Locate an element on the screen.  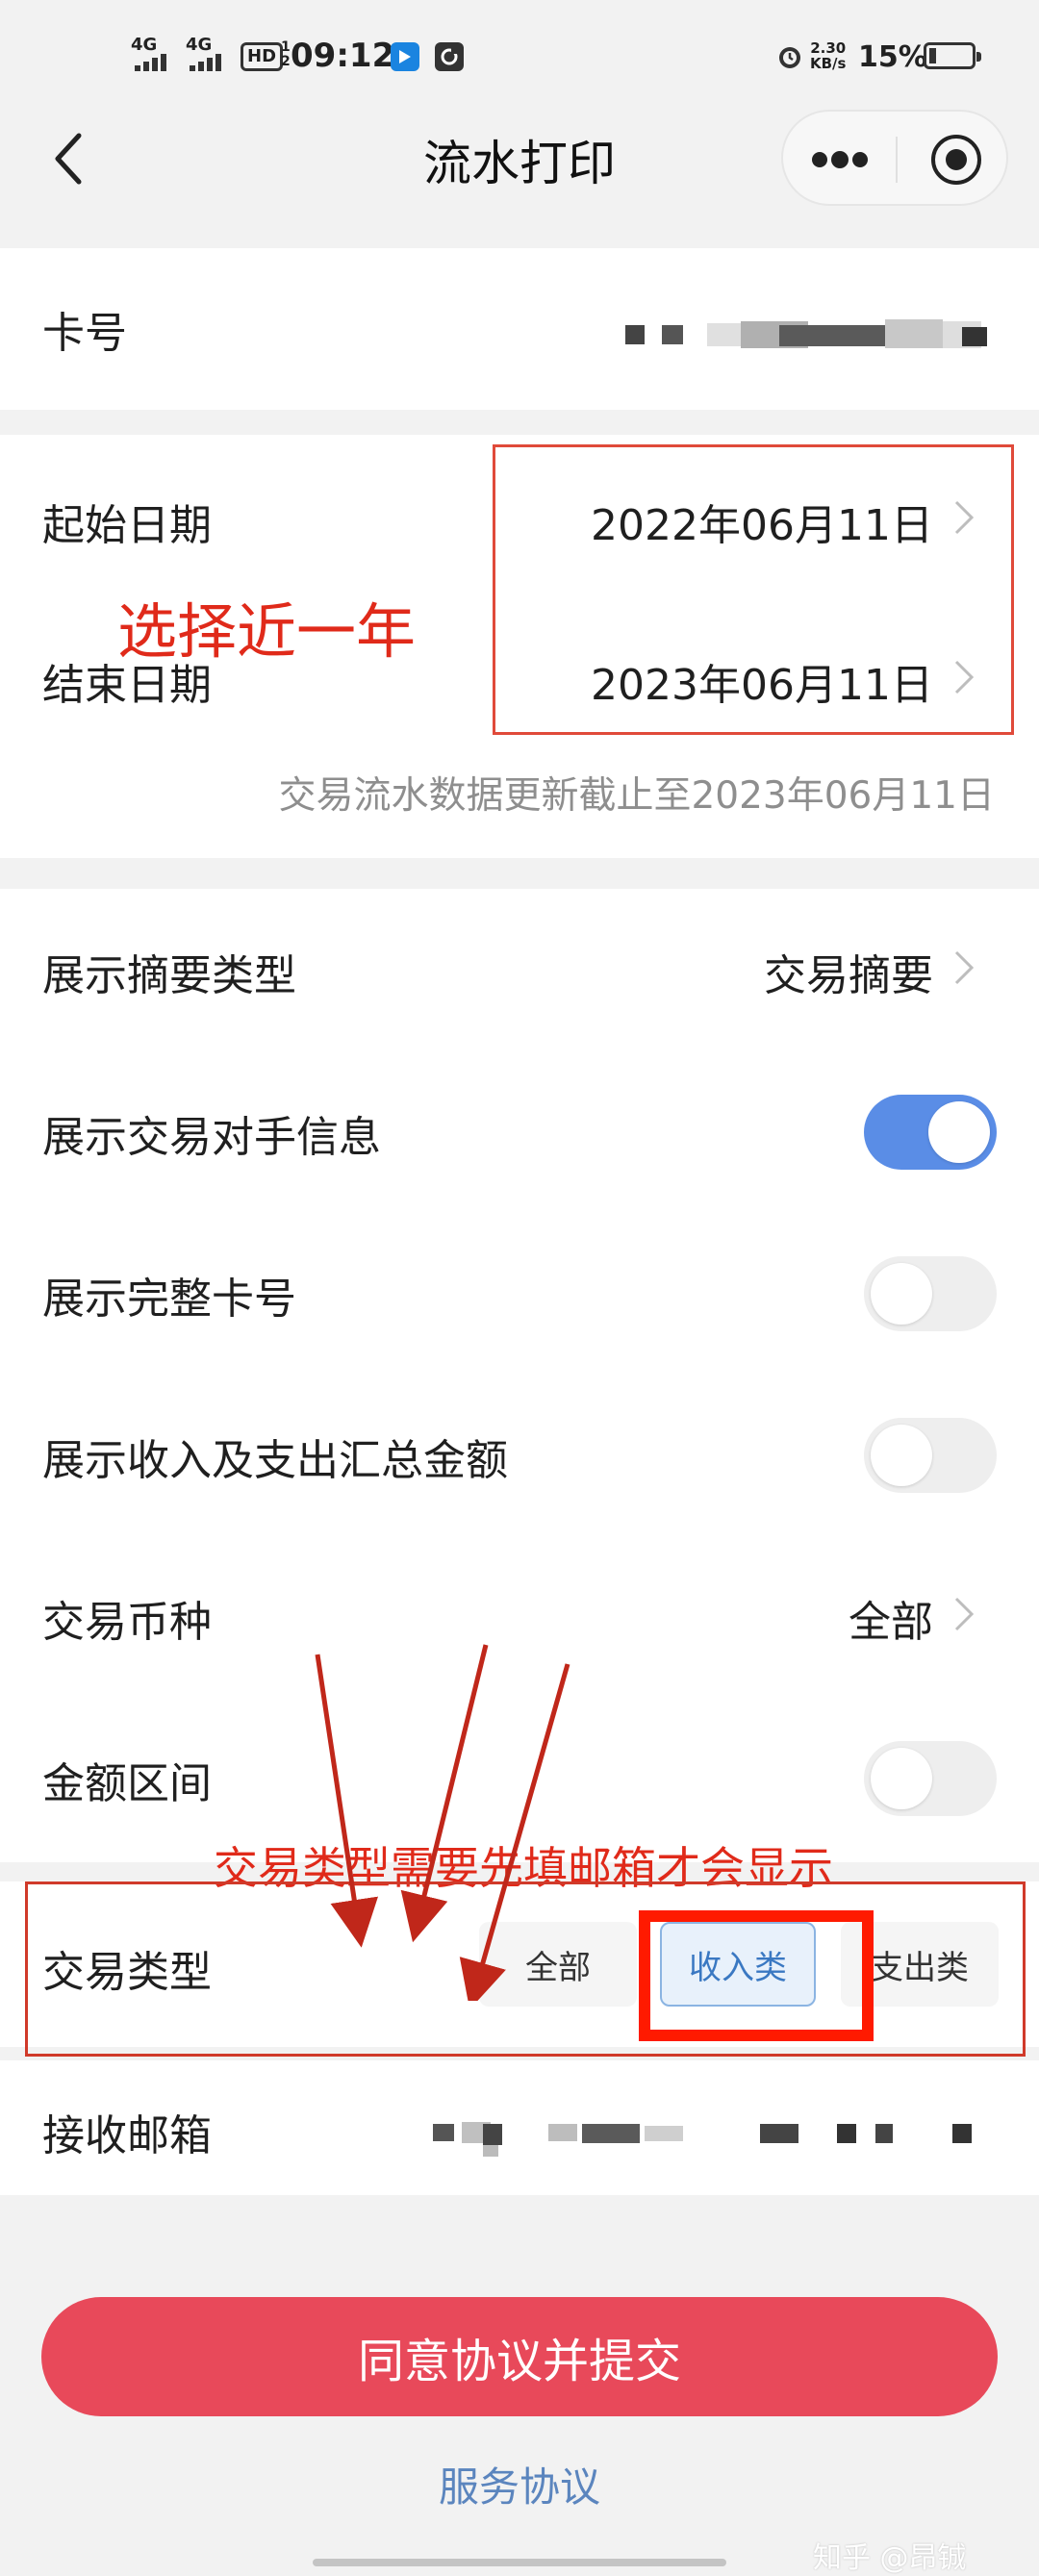
watermark: 知乎 @昂铖 is located at coordinates (890, 2558).